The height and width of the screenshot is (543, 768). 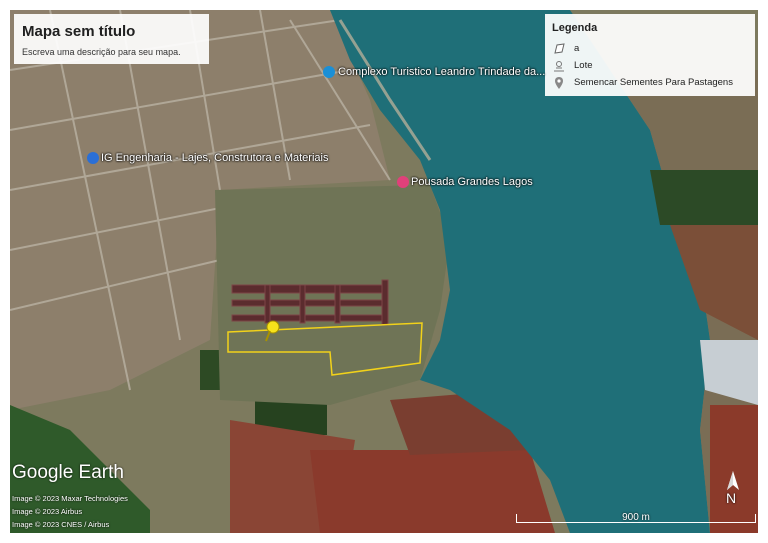 What do you see at coordinates (472, 182) in the screenshot?
I see `place-label-pousada: Pousada Grandes Lagos` at bounding box center [472, 182].